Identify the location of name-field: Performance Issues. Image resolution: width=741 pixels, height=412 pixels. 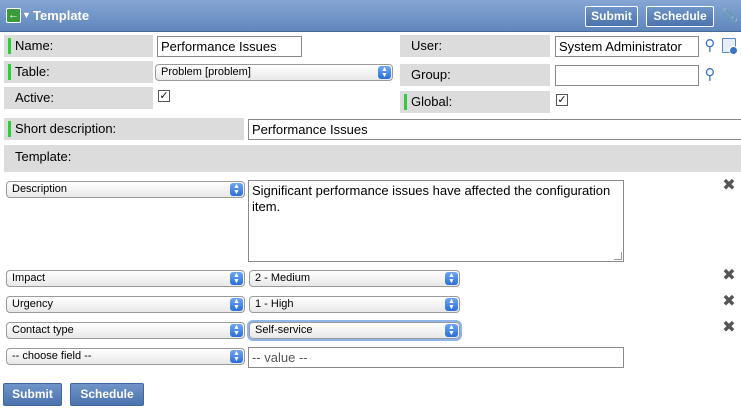
(229, 46).